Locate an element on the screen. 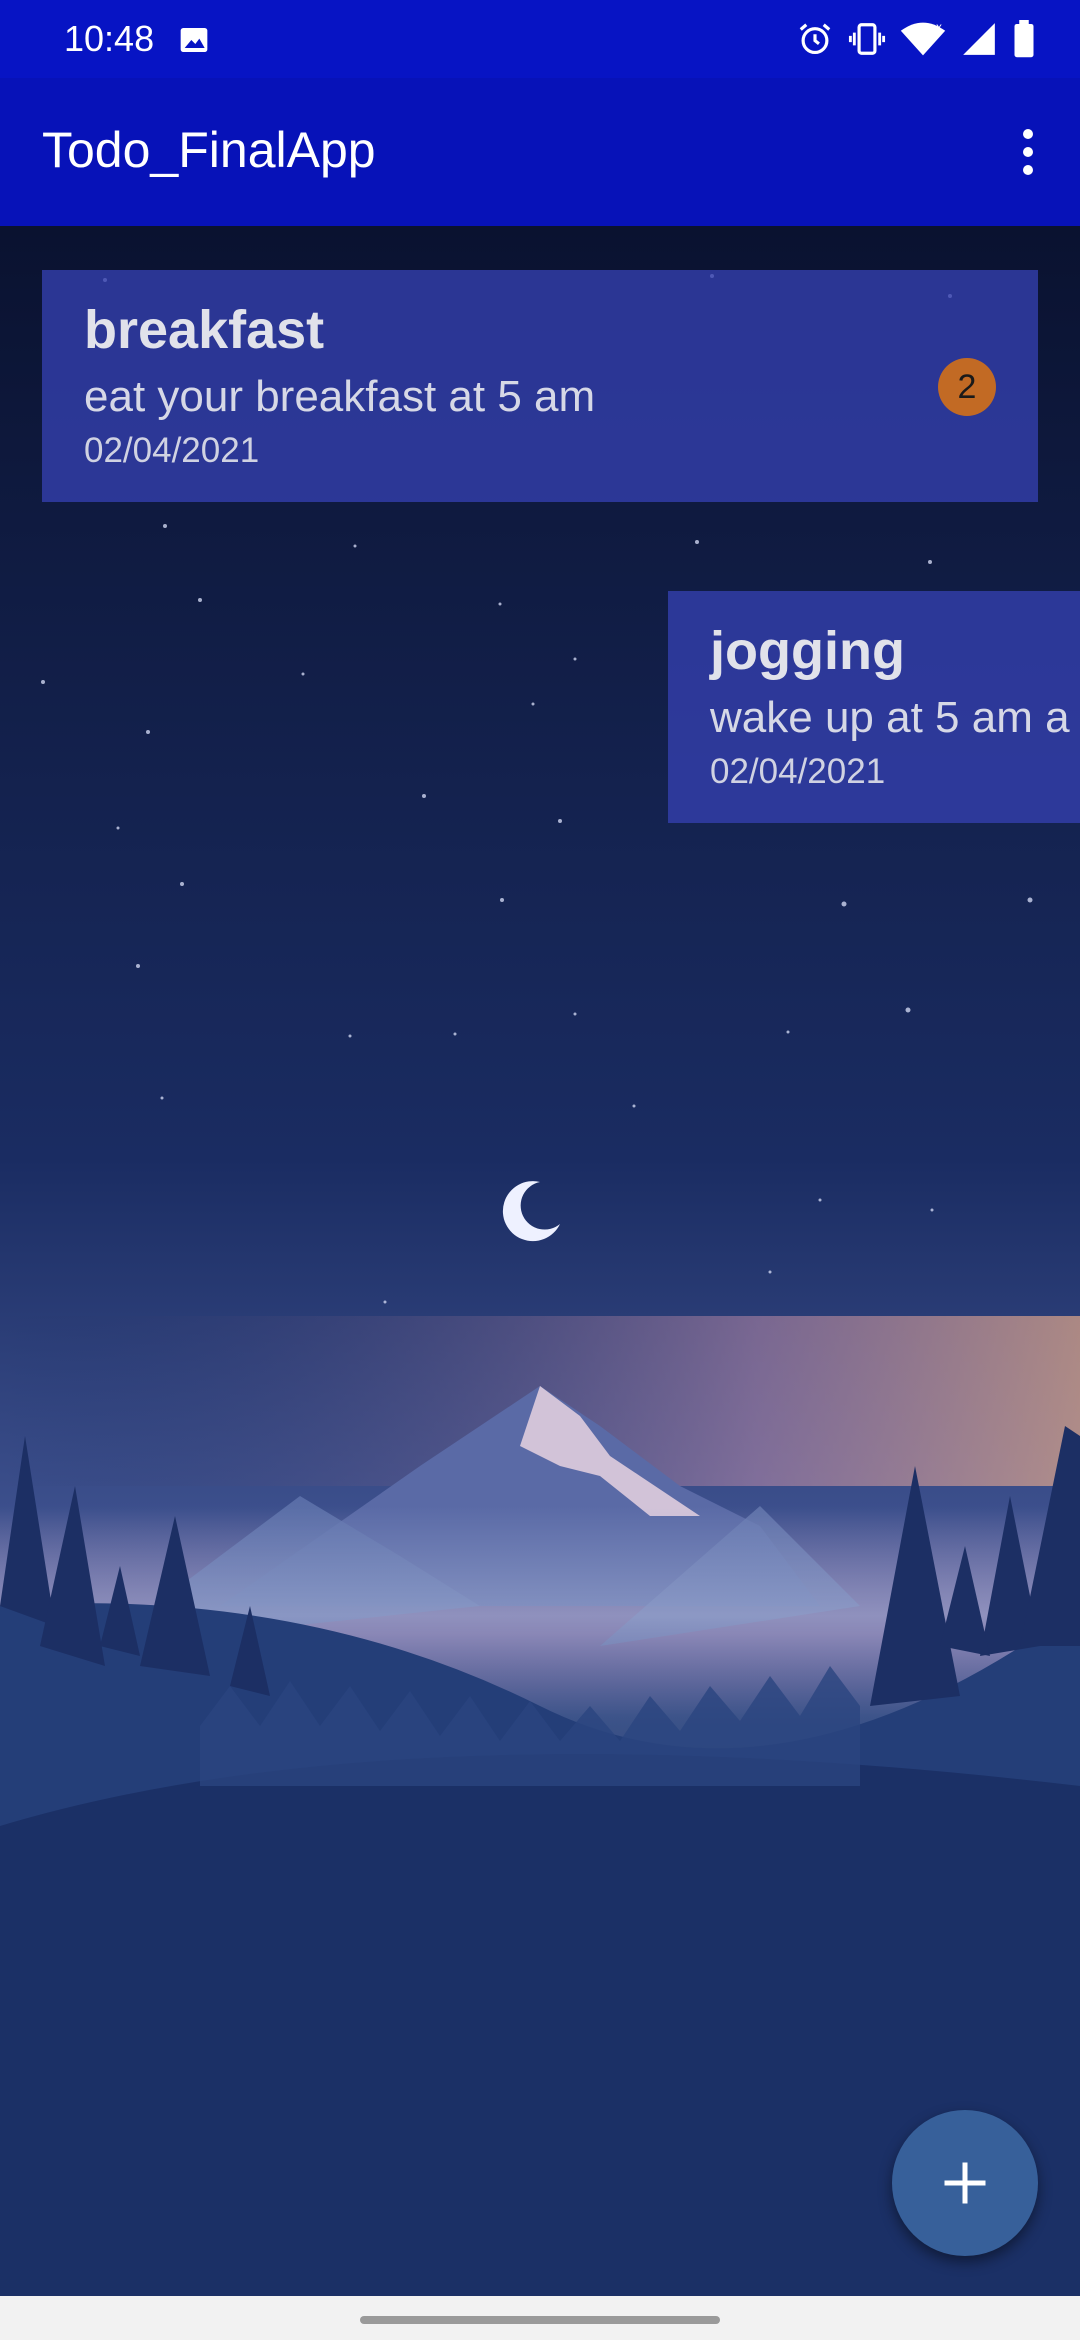  status-time: 10:48 is located at coordinates (109, 38).